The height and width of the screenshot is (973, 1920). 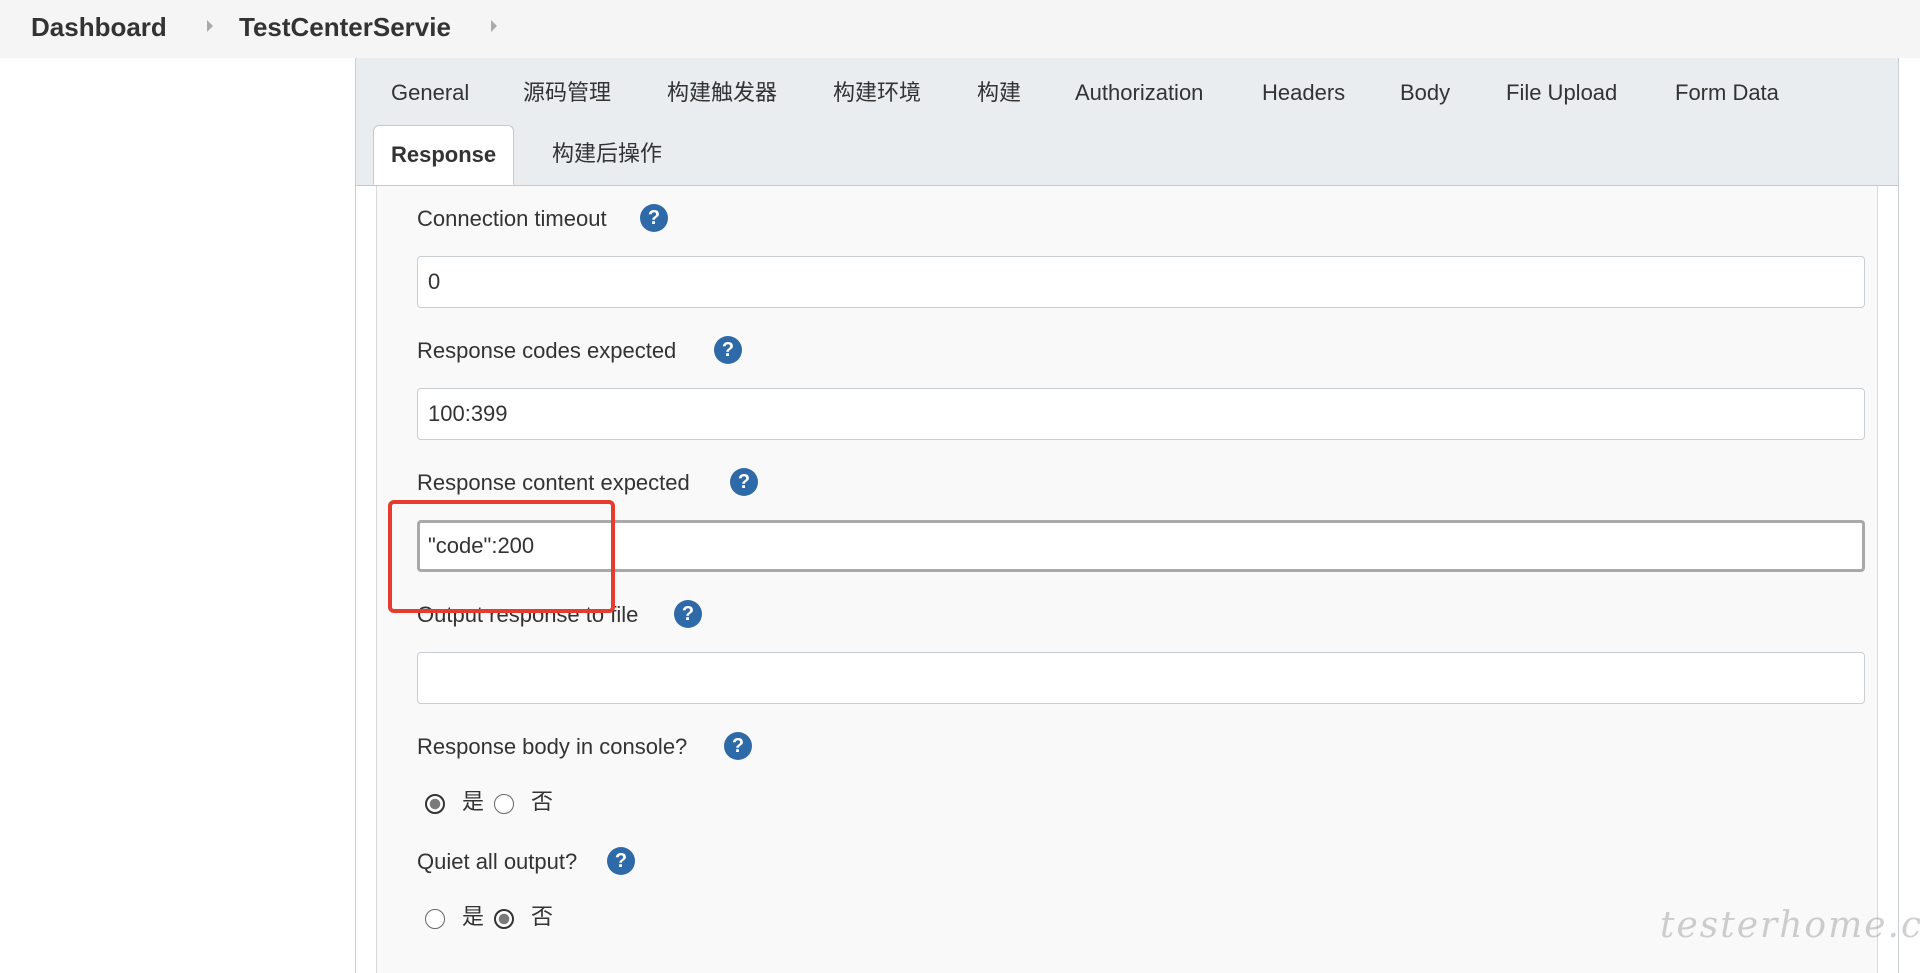 I want to click on body-in-console-no-radio, so click(x=504, y=804).